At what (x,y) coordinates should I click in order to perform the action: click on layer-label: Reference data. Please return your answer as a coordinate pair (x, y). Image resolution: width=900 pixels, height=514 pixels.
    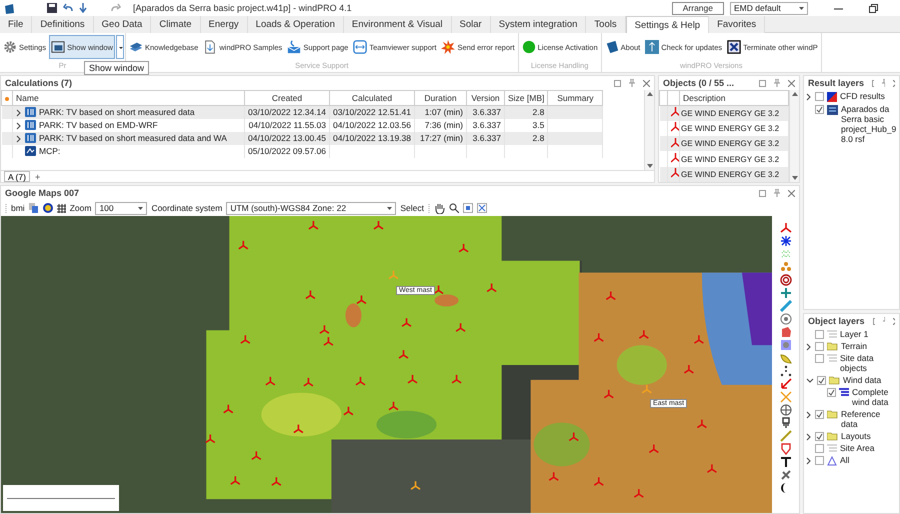
    Looking at the image, I should click on (870, 419).